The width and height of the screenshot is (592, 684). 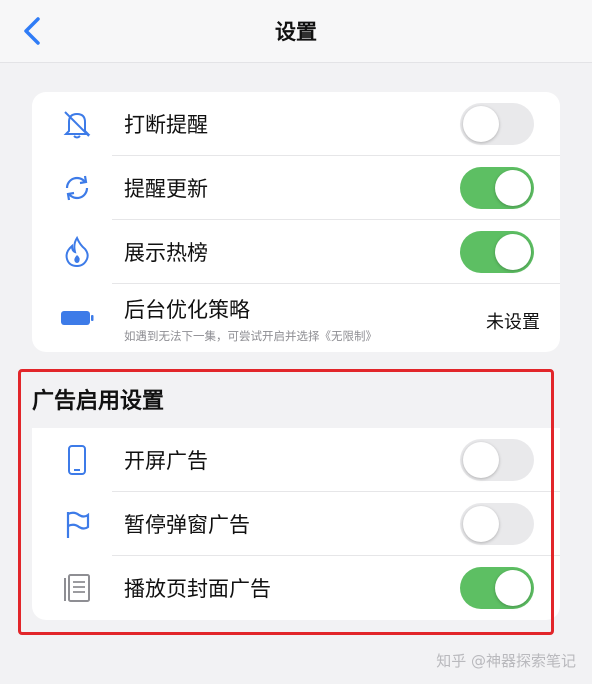 What do you see at coordinates (296, 188) in the screenshot?
I see `update-reminder-row: 提醒更新` at bounding box center [296, 188].